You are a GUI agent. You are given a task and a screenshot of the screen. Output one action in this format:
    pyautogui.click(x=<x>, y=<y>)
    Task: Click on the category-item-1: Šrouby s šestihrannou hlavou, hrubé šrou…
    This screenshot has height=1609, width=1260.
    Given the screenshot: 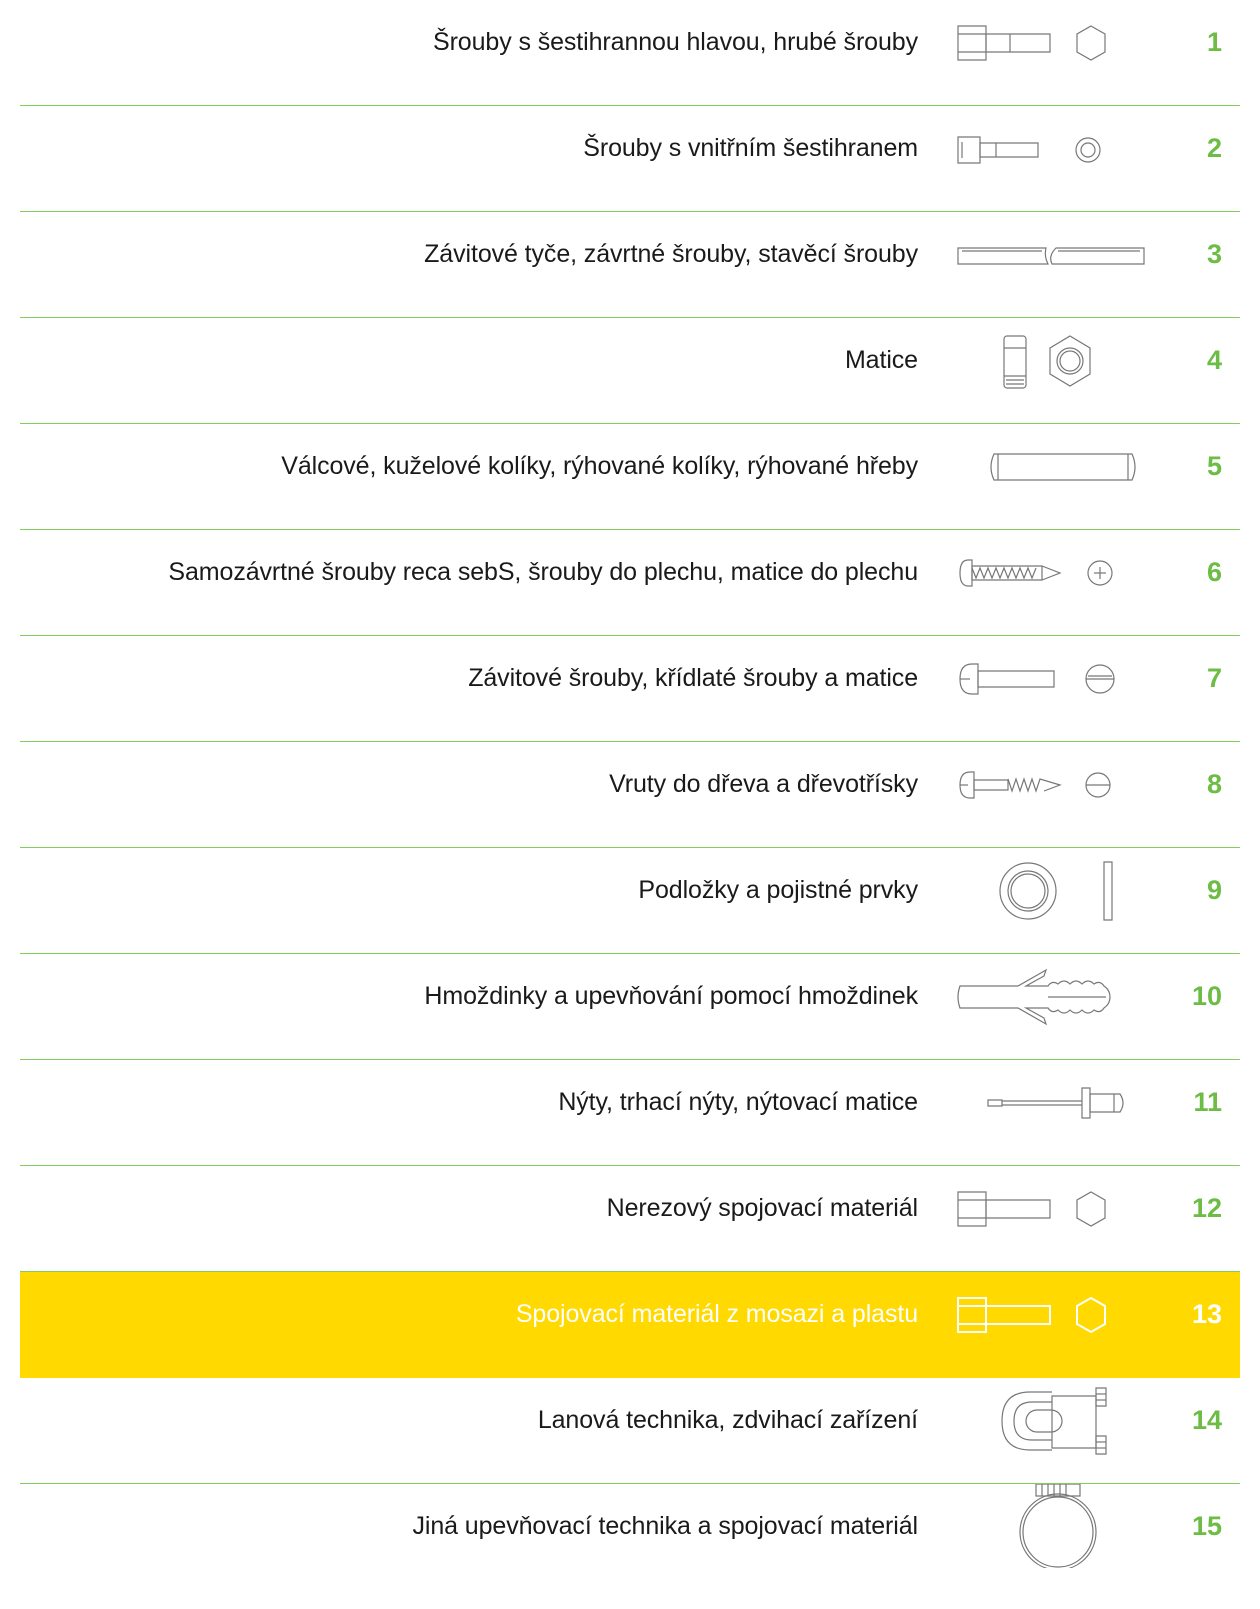 What is the action you would take?
    pyautogui.click(x=630, y=53)
    